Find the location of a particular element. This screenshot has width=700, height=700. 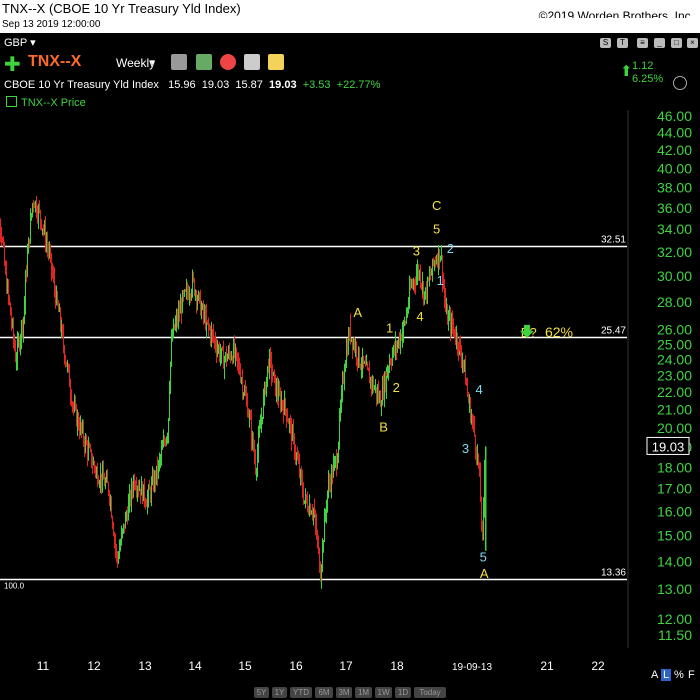

level-label: 32.51 is located at coordinates (613, 240).